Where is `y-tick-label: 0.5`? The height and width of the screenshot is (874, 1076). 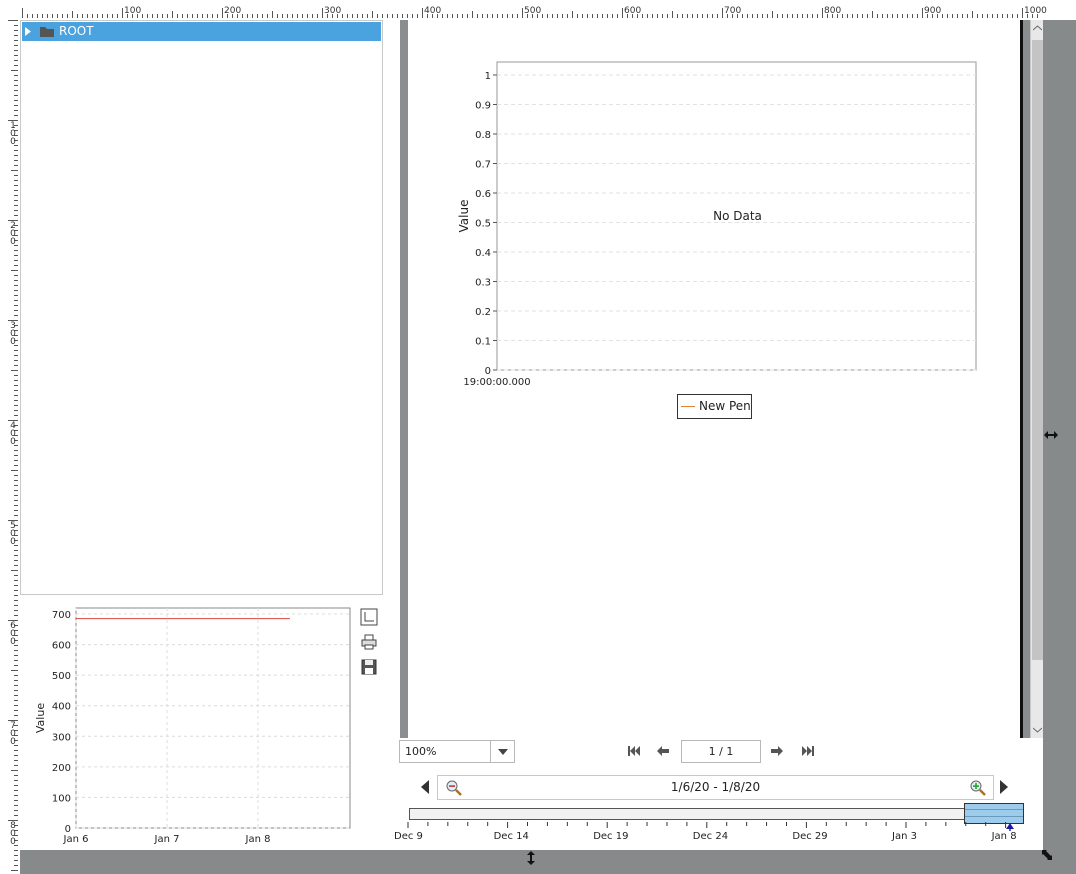
y-tick-label: 0.5 is located at coordinates (483, 224).